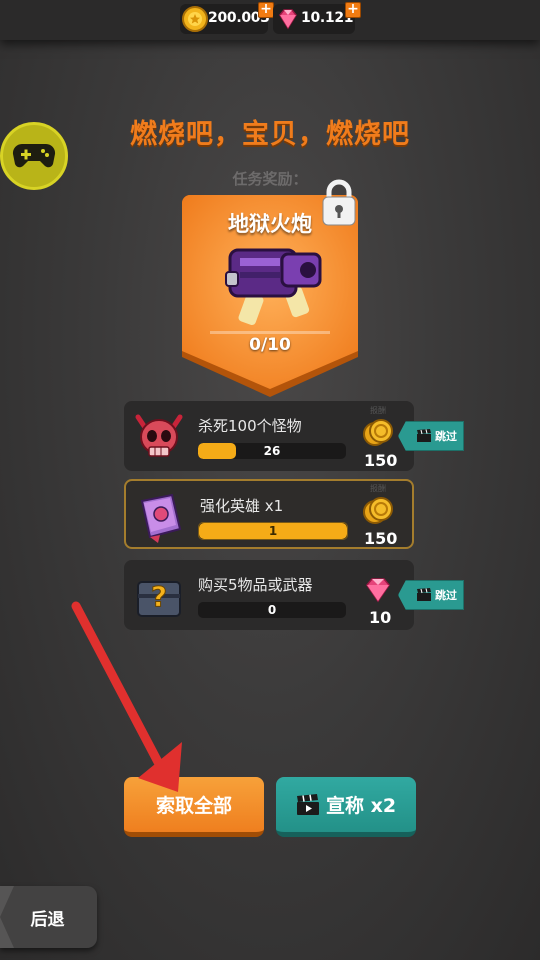  Describe the element at coordinates (361, 806) in the screenshot. I see `claim-double-label: 宣称 x2` at that location.